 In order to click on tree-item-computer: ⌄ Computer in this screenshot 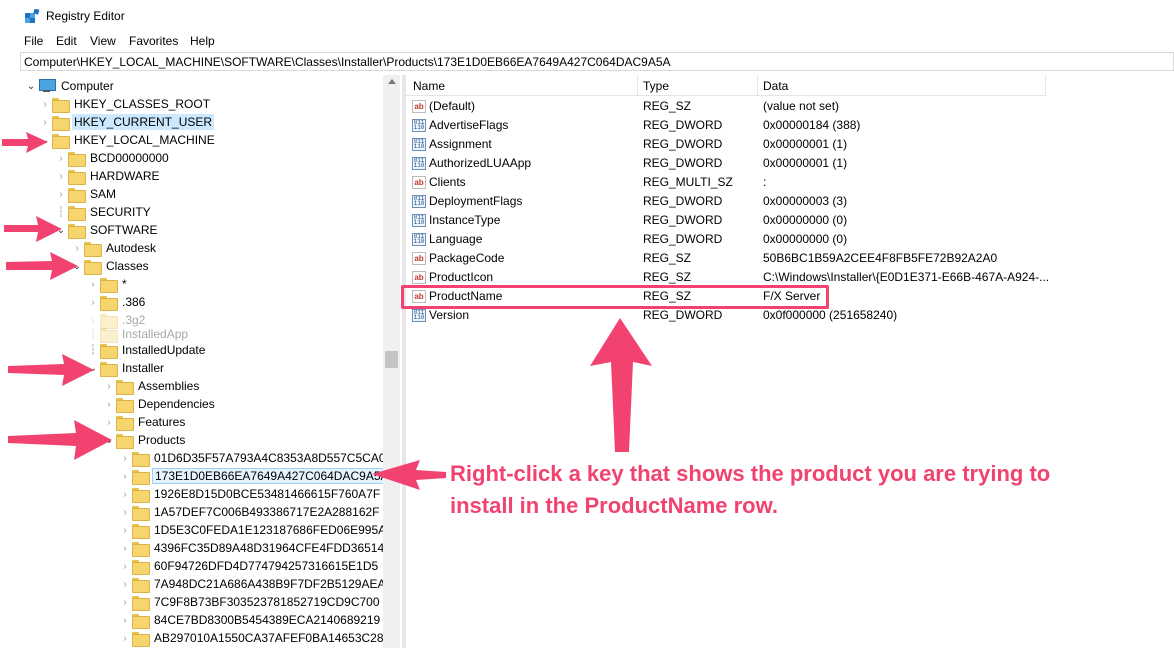, I will do `click(70, 86)`.